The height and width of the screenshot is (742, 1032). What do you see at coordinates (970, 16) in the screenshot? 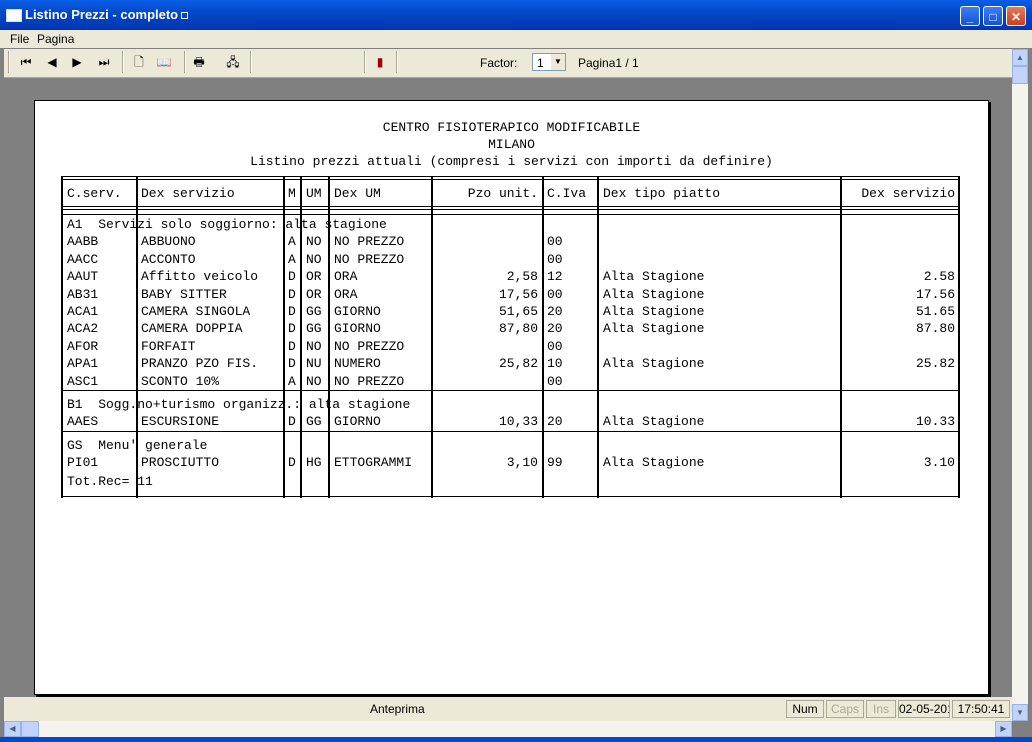
I see `minimize-button: _` at bounding box center [970, 16].